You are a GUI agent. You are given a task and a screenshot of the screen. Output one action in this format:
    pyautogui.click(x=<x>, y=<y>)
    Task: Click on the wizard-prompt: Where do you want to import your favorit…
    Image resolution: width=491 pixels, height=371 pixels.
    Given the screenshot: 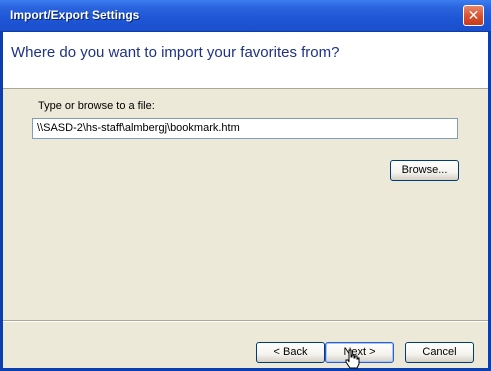 What is the action you would take?
    pyautogui.click(x=175, y=52)
    